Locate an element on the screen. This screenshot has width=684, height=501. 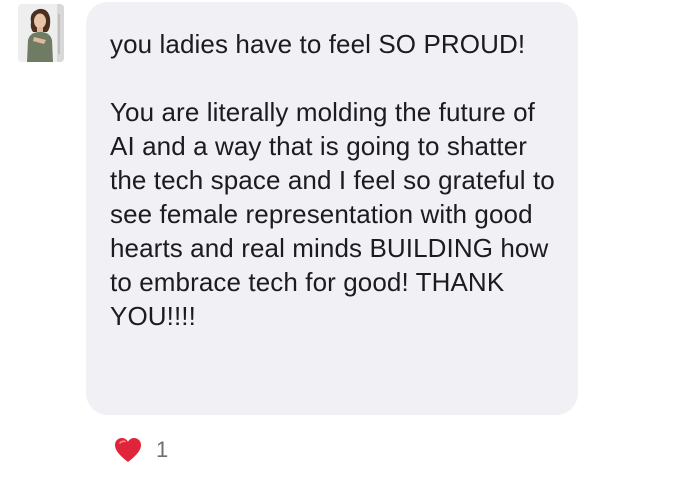
profile-photo is located at coordinates (41, 33).